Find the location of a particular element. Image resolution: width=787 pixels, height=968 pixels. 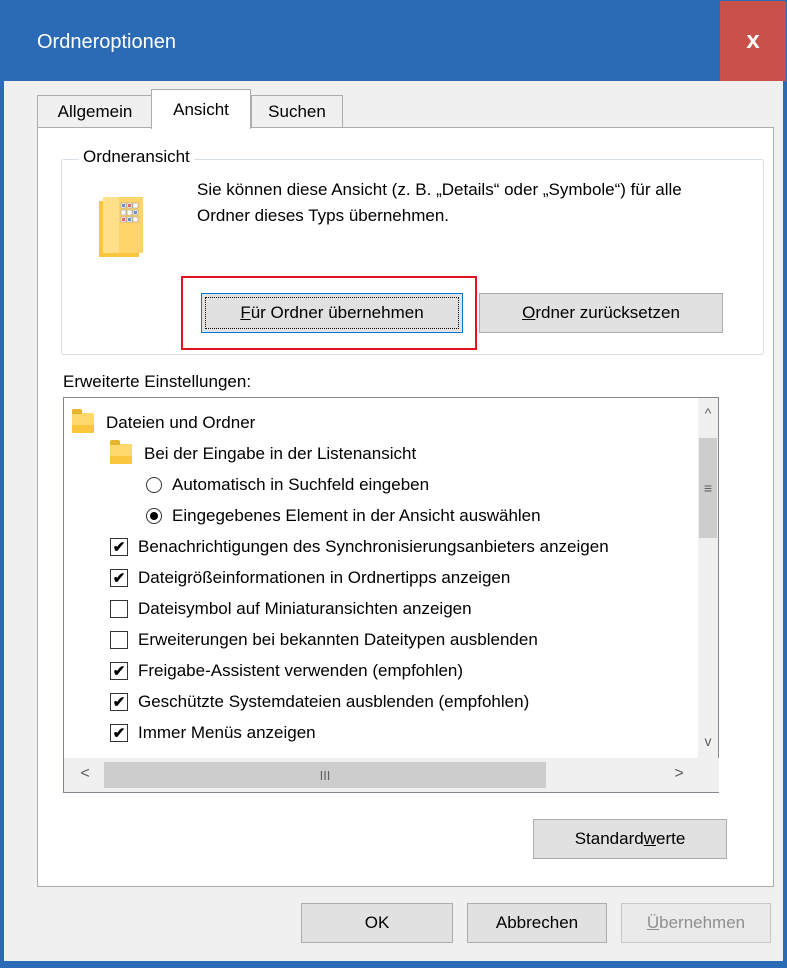

tree-folder-item: Bei der Eingabe in der Listenansicht is located at coordinates (263, 454).